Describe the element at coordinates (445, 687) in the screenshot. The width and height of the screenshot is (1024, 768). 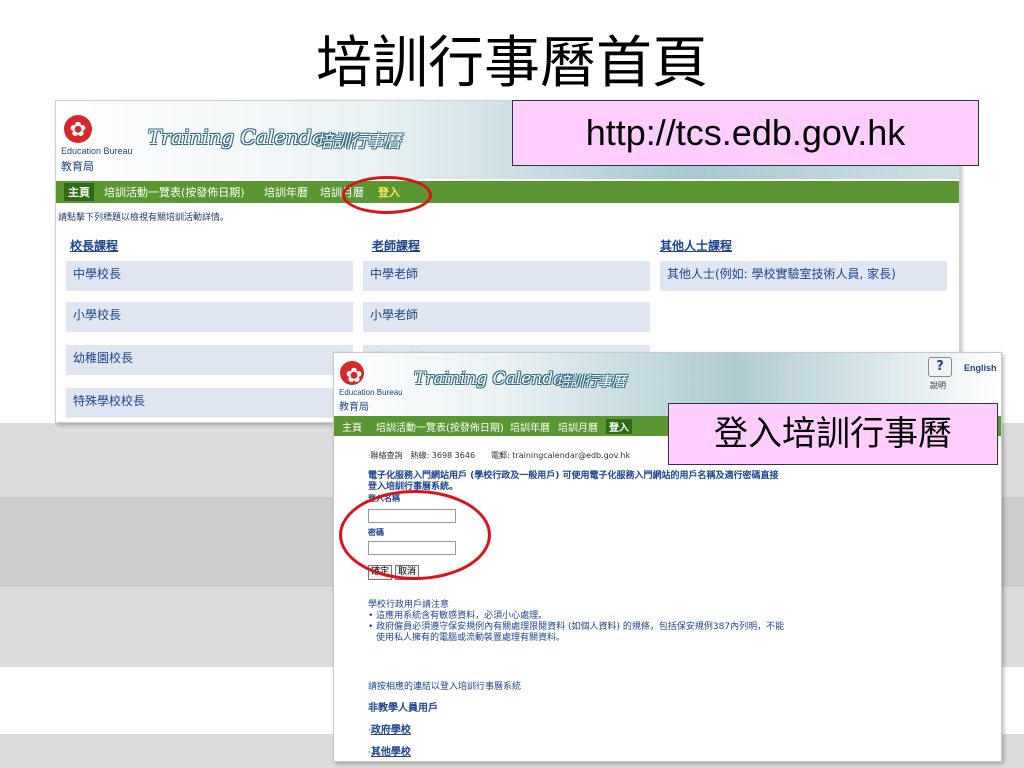
I see `links-intro: 請按相應的連結以登入培訓行事曆系統` at that location.